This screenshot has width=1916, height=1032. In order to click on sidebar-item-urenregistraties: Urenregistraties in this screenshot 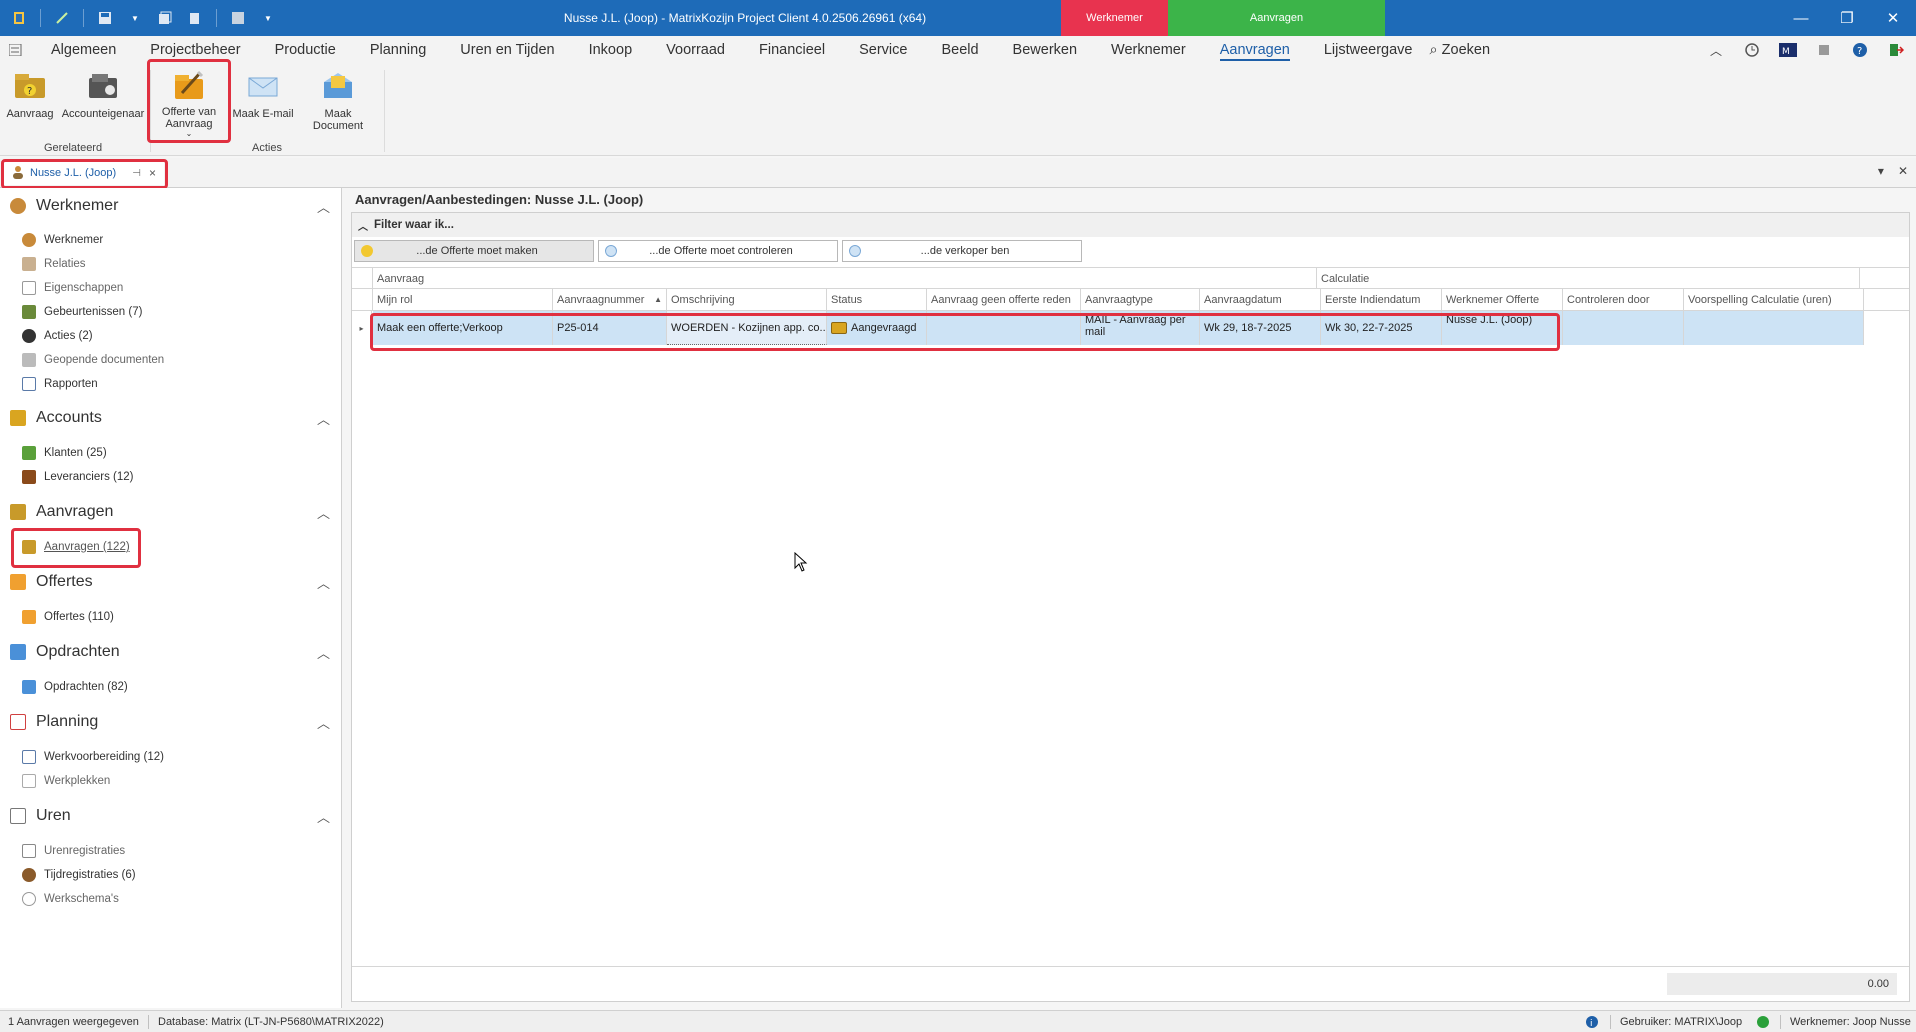, I will do `click(73, 851)`.